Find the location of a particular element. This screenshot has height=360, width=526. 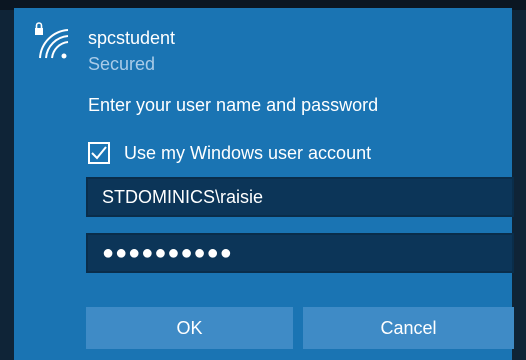

cancel-button: Cancel is located at coordinates (408, 328).